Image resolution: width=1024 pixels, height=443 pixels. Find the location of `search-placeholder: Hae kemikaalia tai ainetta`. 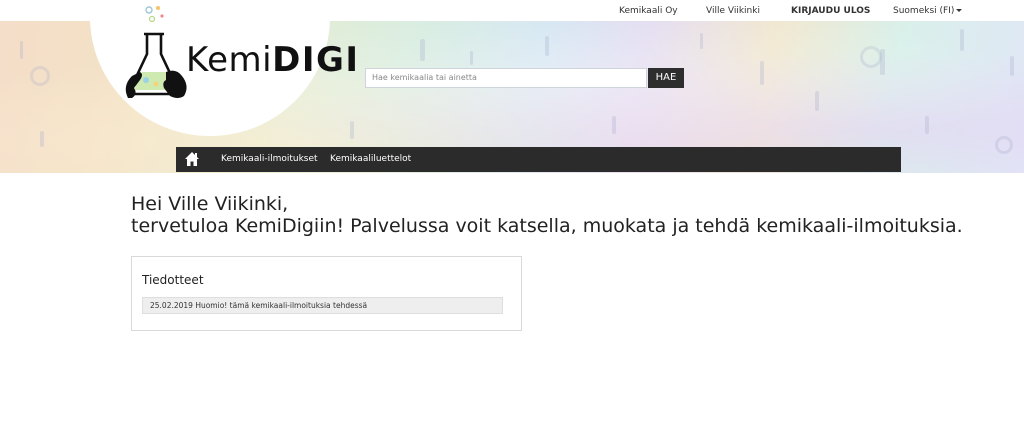

search-placeholder: Hae kemikaalia tai ainetta is located at coordinates (424, 77).